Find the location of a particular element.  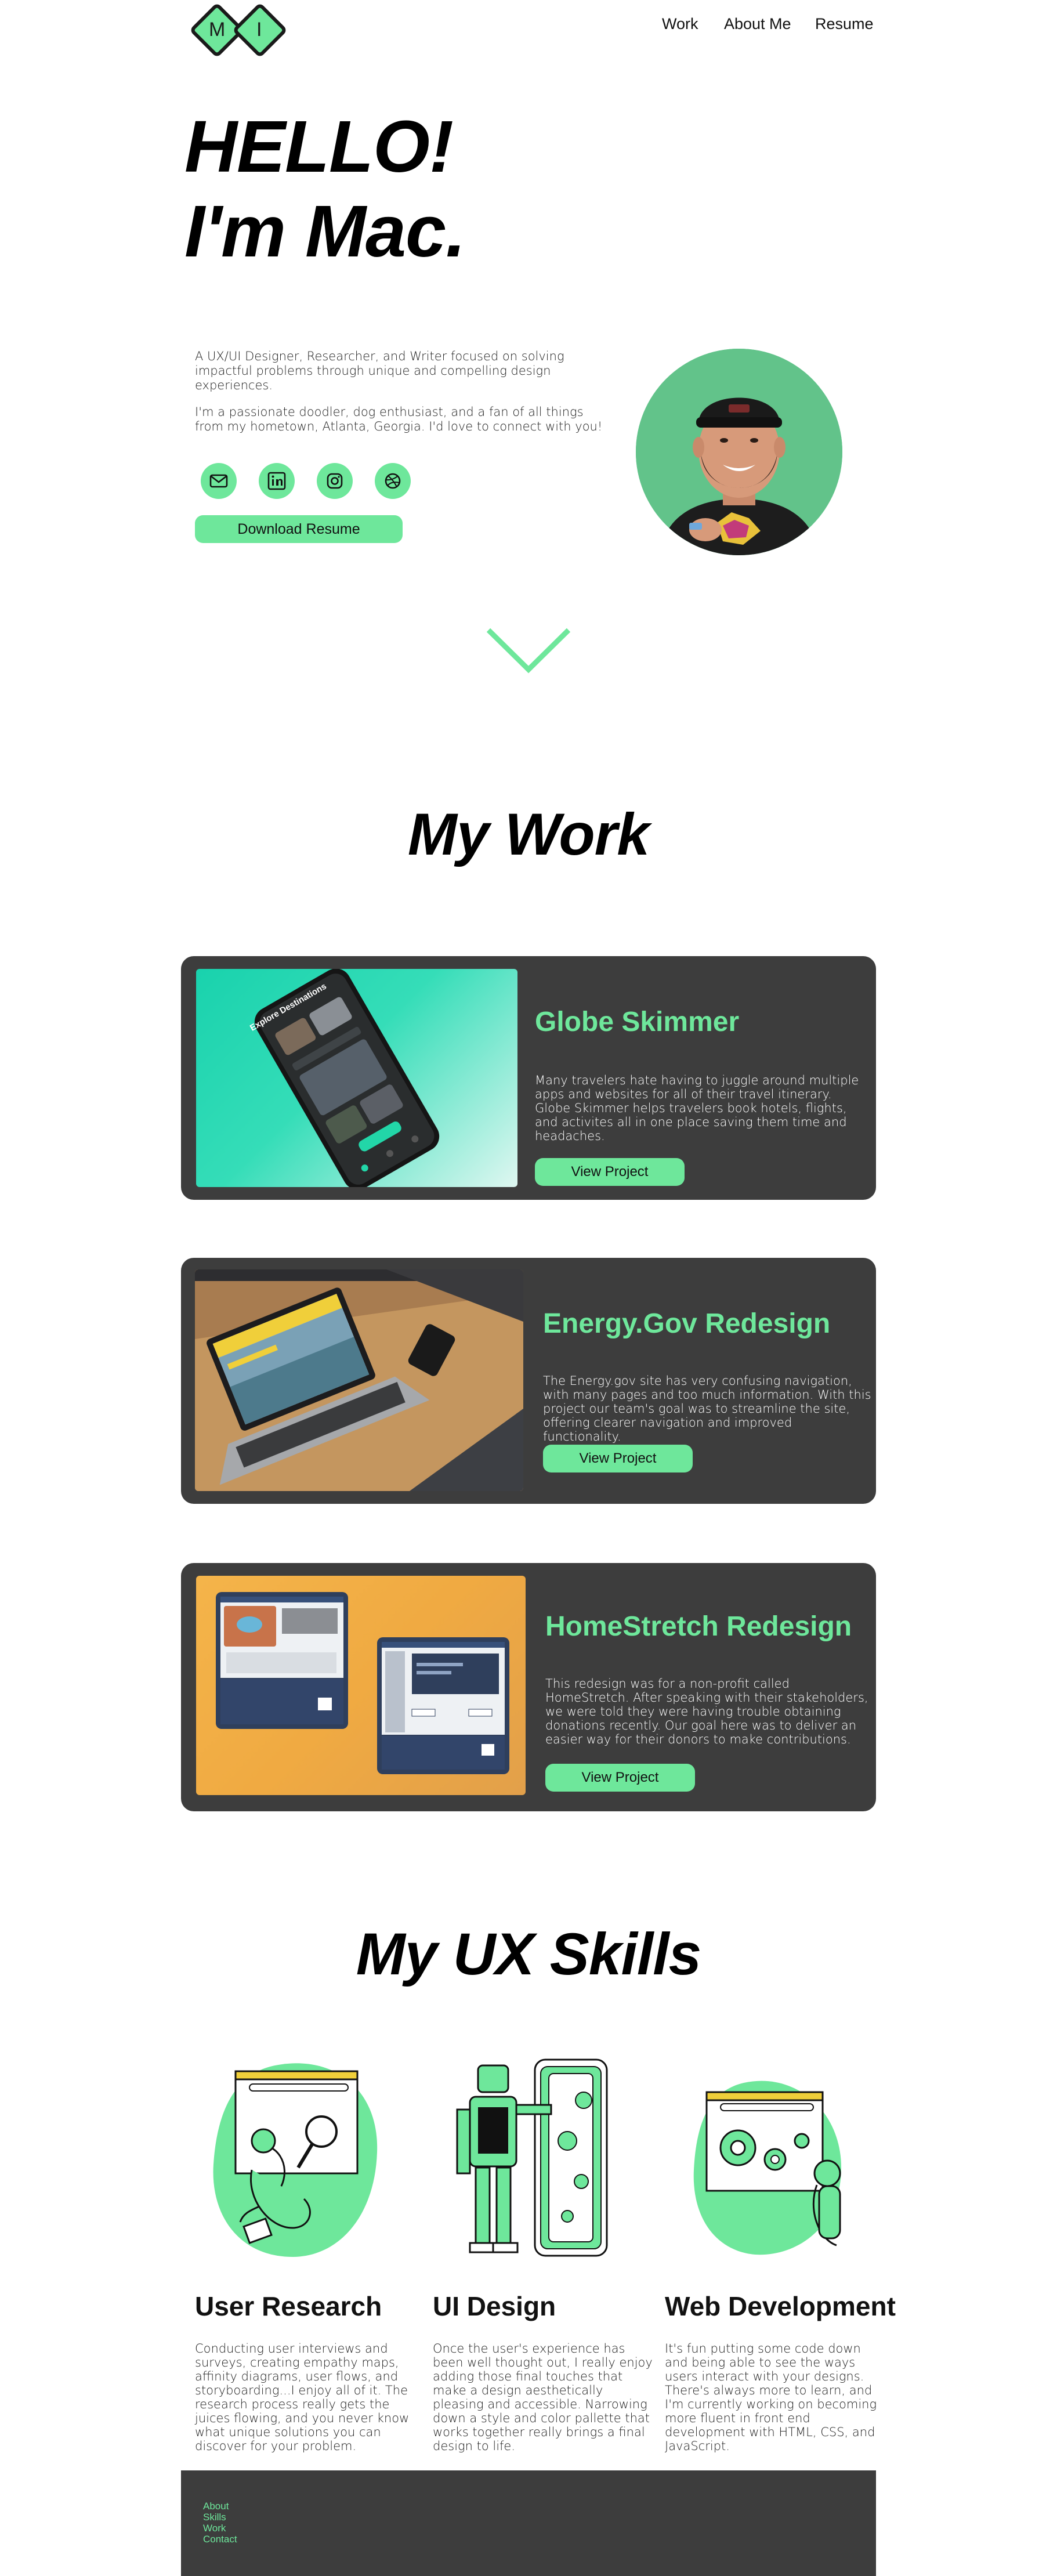

project-title: Globe Skimmer is located at coordinates (638, 1022).